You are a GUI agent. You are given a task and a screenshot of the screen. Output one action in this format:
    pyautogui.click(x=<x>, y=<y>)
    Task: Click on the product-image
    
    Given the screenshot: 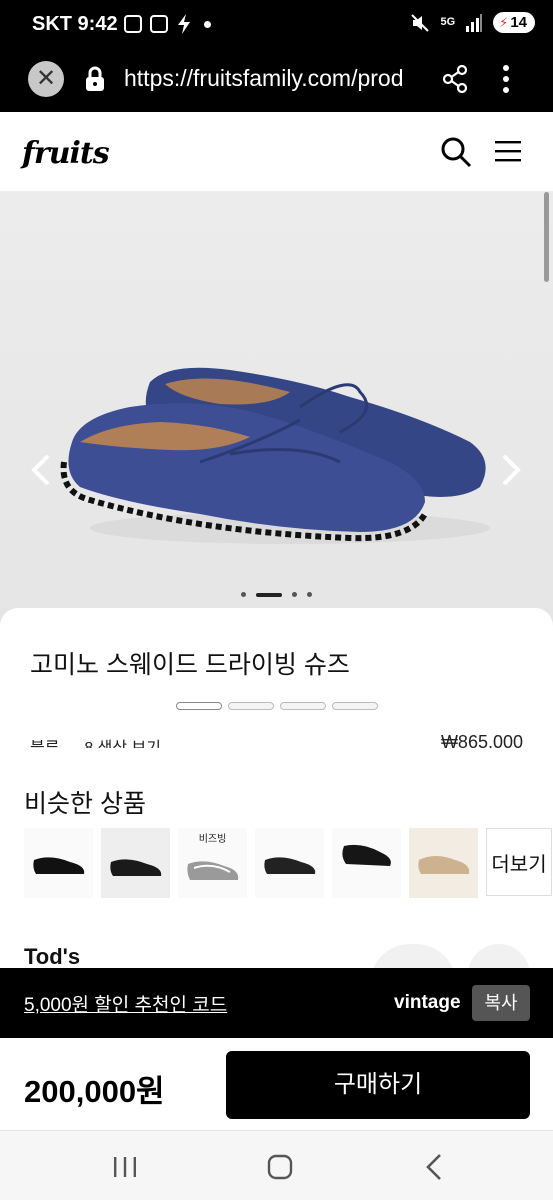 What is the action you would take?
    pyautogui.click(x=275, y=455)
    